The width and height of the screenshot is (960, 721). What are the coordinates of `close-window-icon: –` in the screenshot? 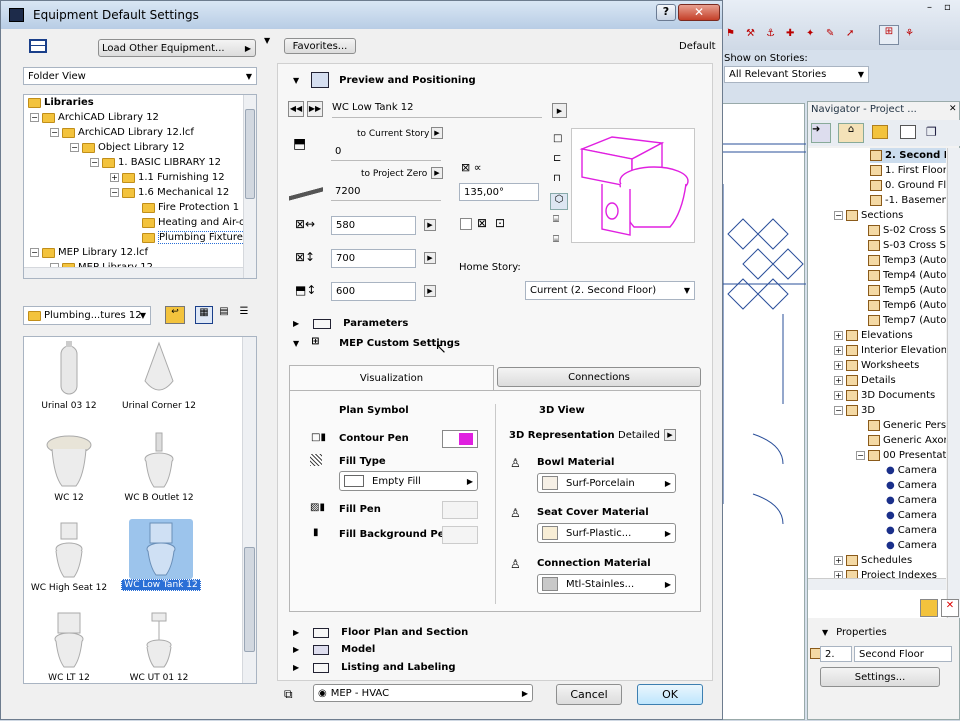 It's located at (933, 8).